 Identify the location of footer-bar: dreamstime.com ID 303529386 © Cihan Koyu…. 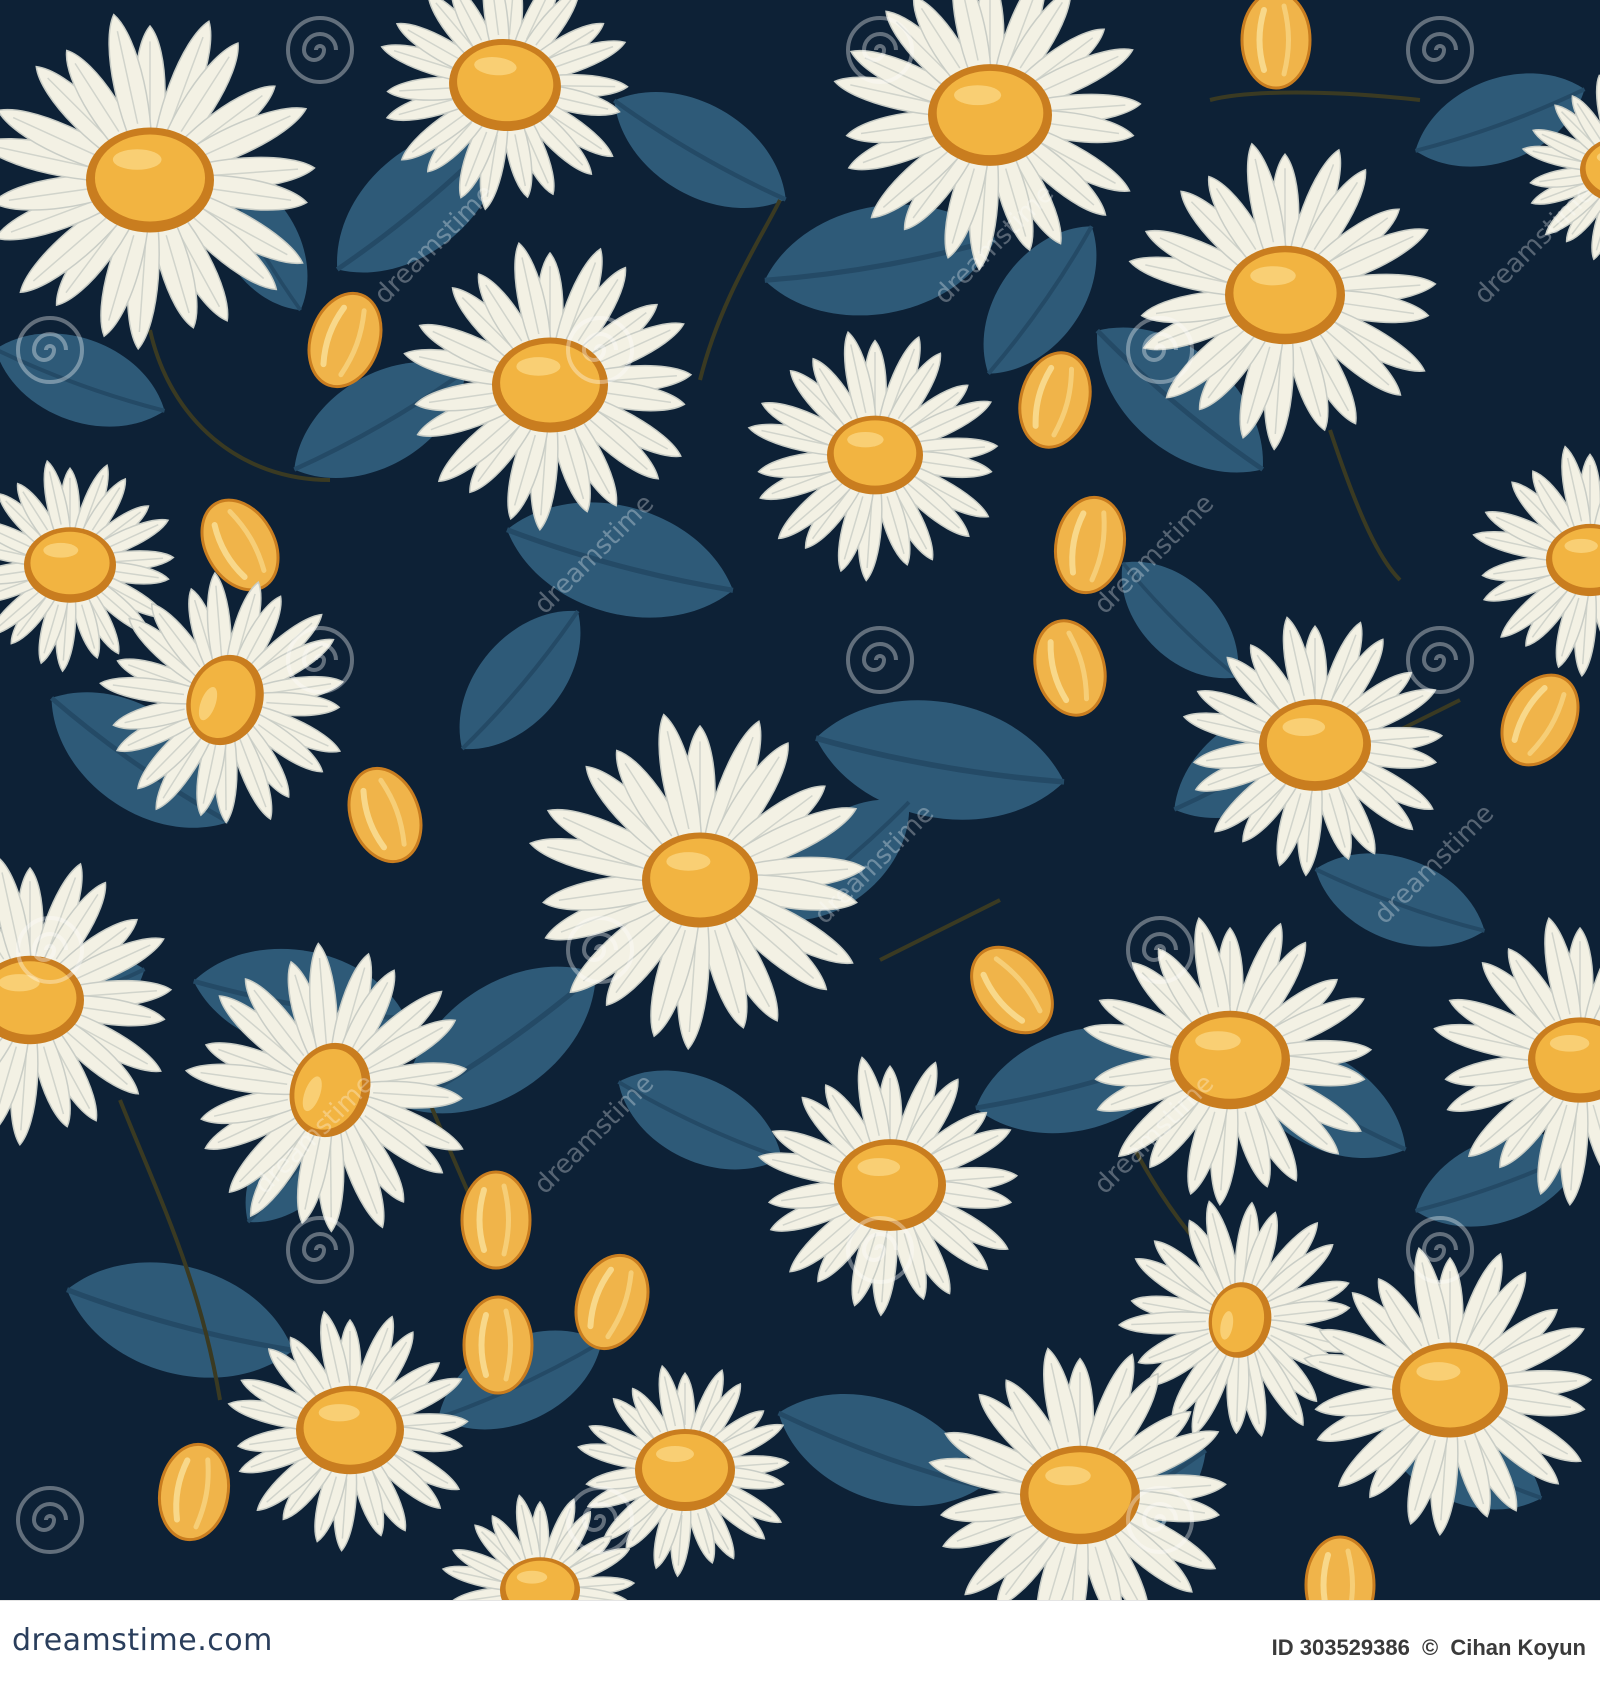
(800, 1645).